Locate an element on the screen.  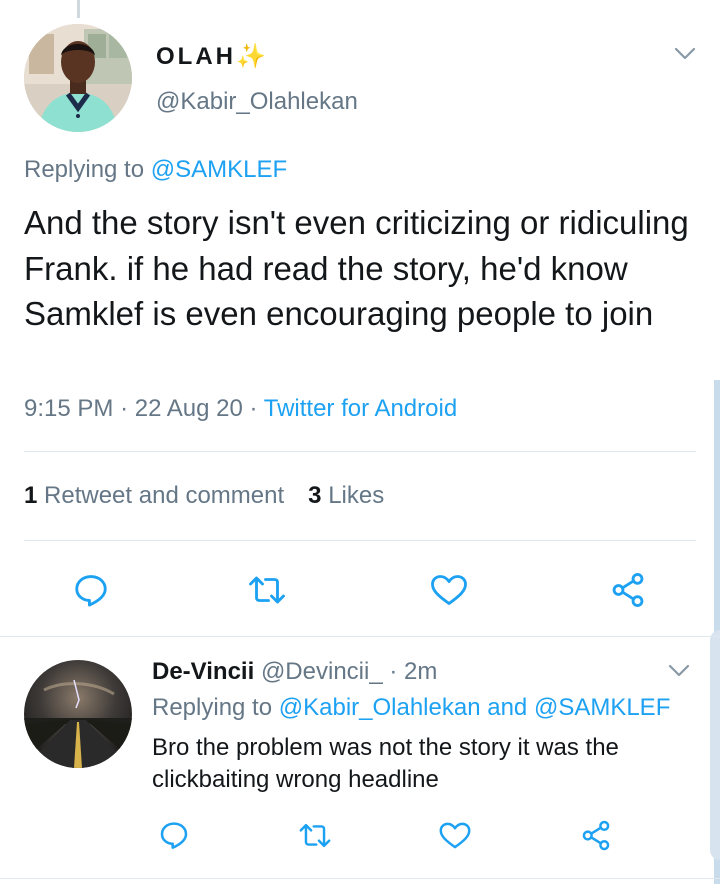
reply-author-handle: @Devincii_ is located at coordinates (322, 671).